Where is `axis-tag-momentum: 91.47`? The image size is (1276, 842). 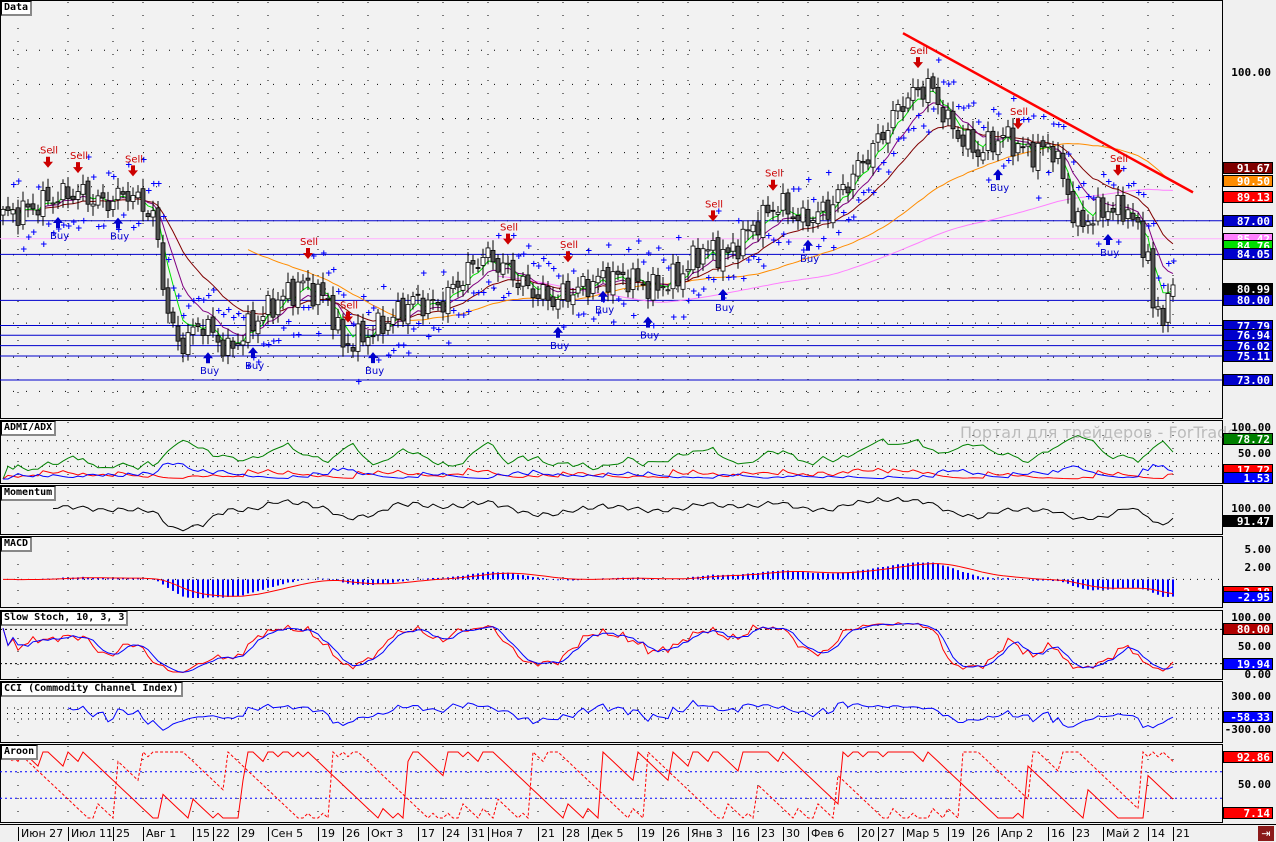 axis-tag-momentum: 91.47 is located at coordinates (1248, 521).